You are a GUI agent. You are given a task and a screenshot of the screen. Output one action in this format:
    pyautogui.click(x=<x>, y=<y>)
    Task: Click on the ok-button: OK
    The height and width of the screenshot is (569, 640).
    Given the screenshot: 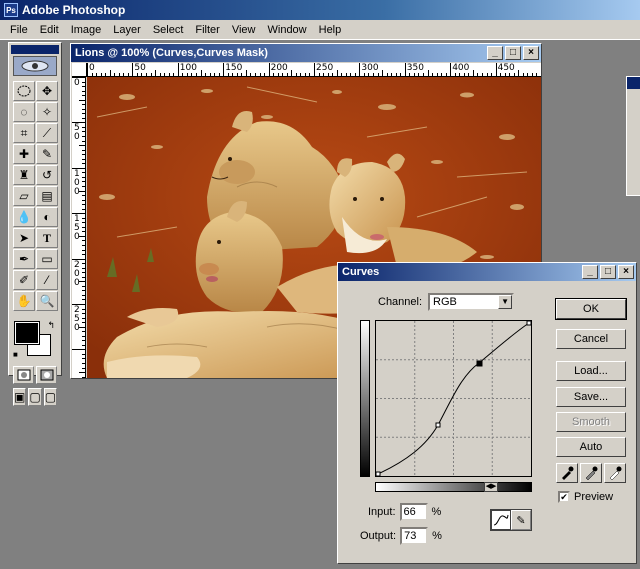 What is the action you would take?
    pyautogui.click(x=591, y=309)
    